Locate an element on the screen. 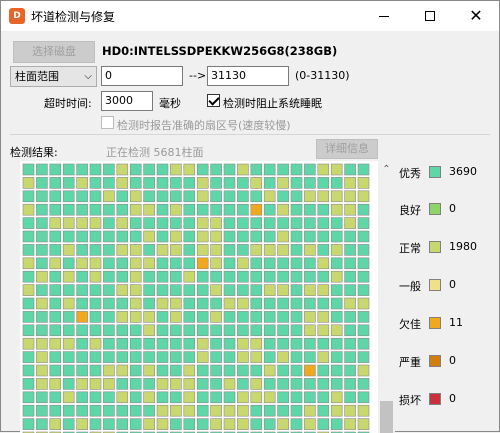 The image size is (500, 433). maximize-button is located at coordinates (430, 16).